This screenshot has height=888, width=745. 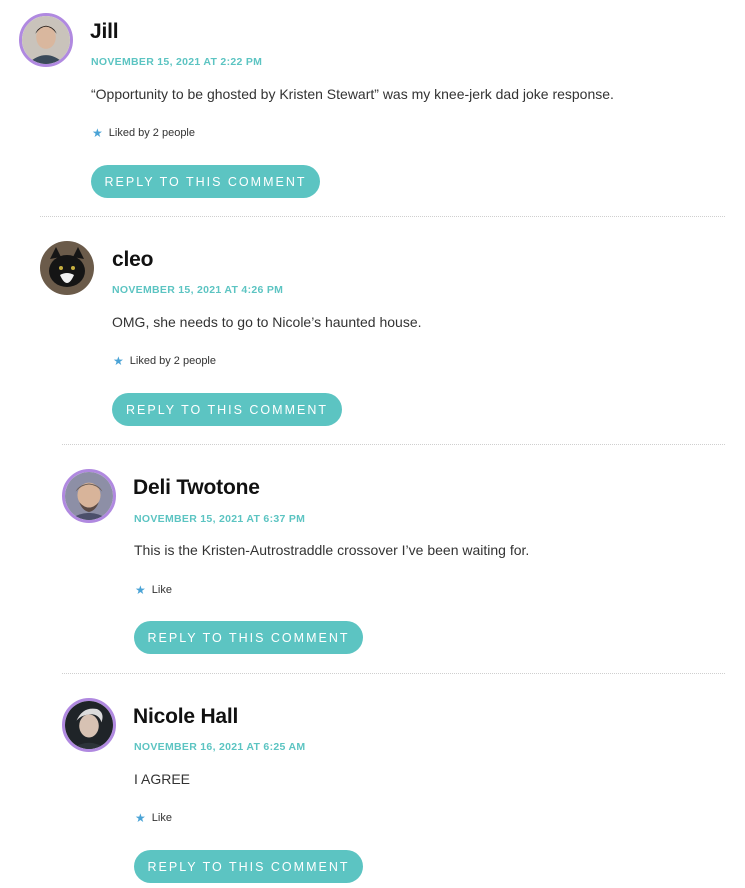 I want to click on comment-date: NOVEMBER 15, 2021 AT 2:22 PM, so click(x=176, y=62).